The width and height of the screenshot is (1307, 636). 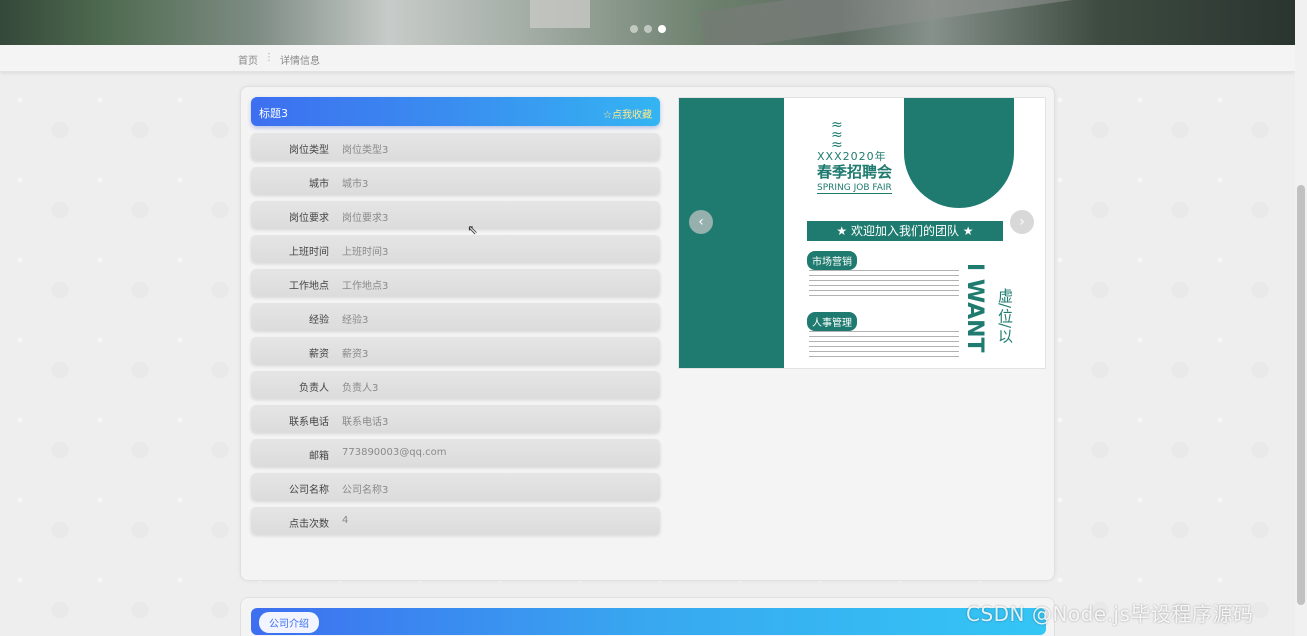 I want to click on hero-building-image, so click(x=560, y=14).